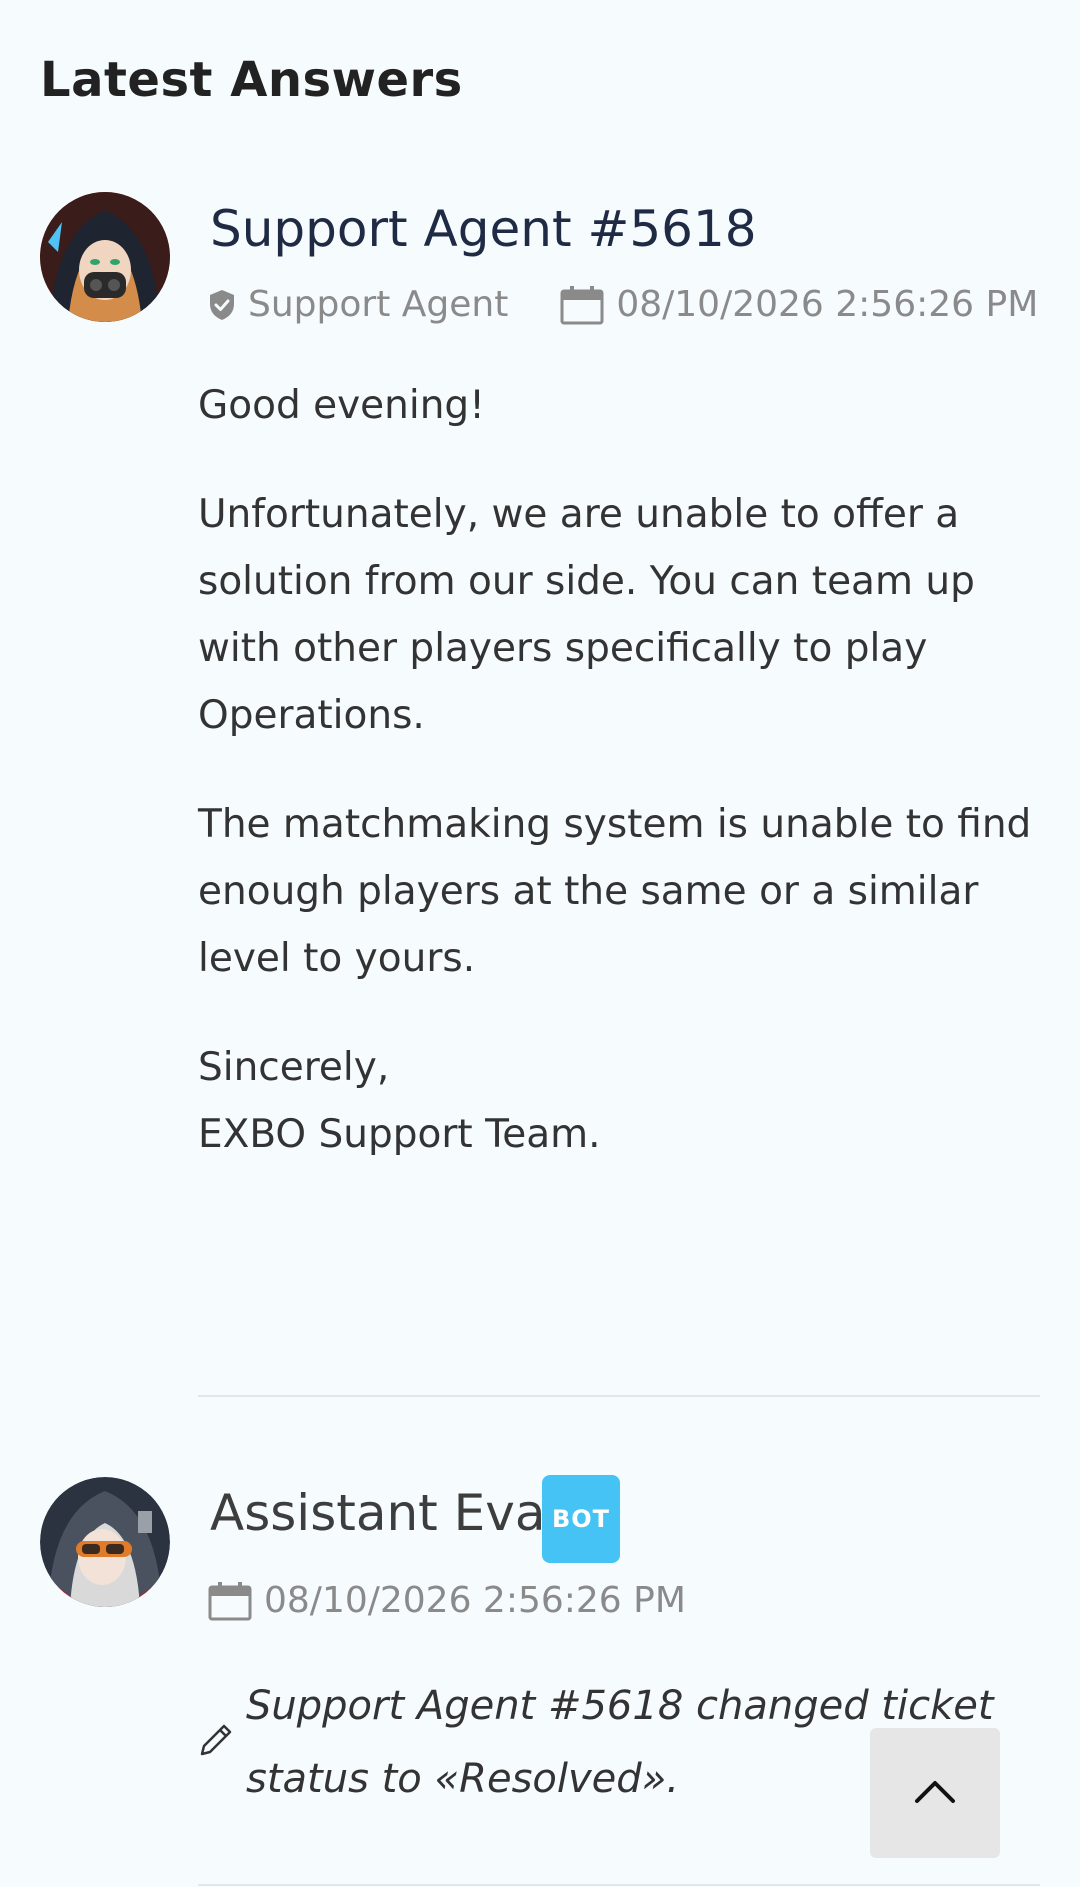  What do you see at coordinates (251, 80) in the screenshot?
I see `section-title: Latest Answers` at bounding box center [251, 80].